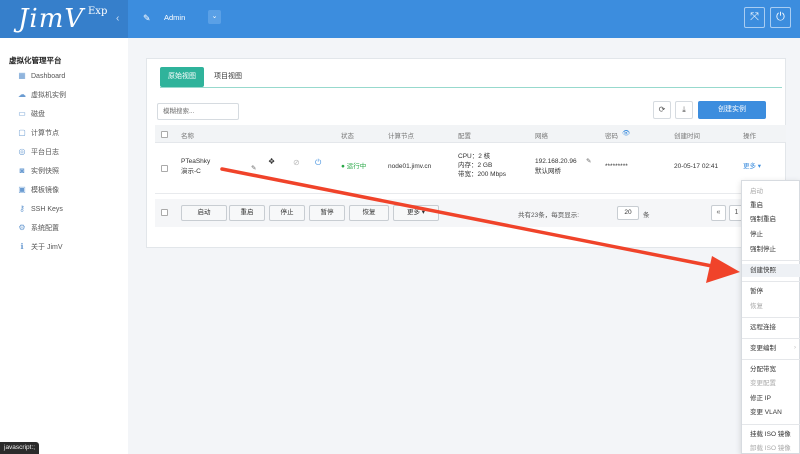  Describe the element at coordinates (771, 348) in the screenshot. I see `menu-item-change-config-sub: 变更编制 ›` at that location.